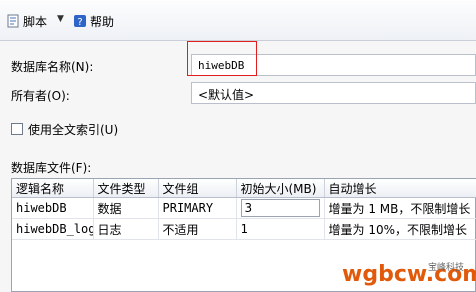 The height and width of the screenshot is (292, 476). Describe the element at coordinates (52, 67) in the screenshot. I see `db-name-label: 数据库名称(N):` at that location.